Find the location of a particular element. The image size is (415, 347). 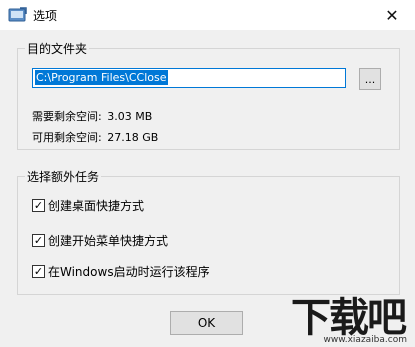

required-space-row: 需要剩余空间: 3.03 MB is located at coordinates (92, 116).